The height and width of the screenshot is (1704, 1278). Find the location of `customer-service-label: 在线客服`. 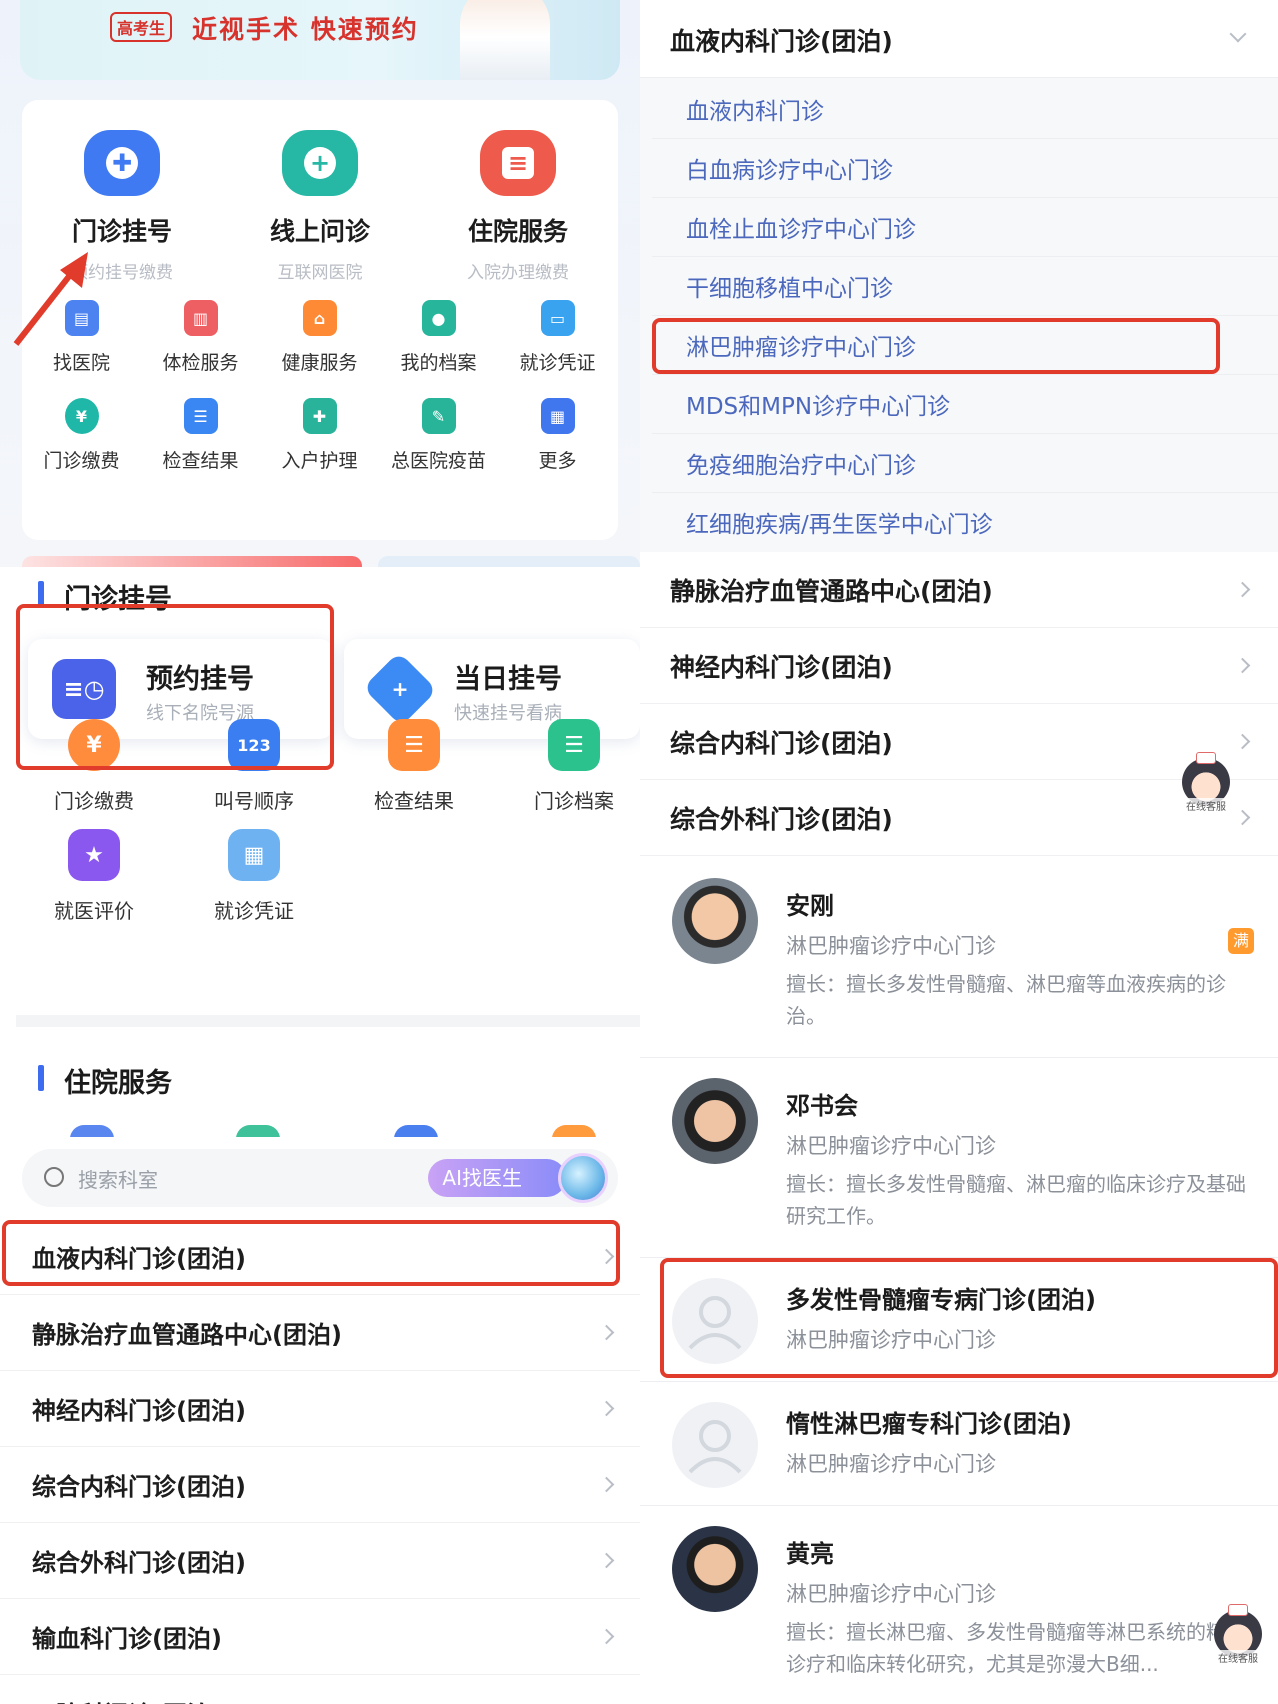

customer-service-label: 在线客服 is located at coordinates (1206, 805).